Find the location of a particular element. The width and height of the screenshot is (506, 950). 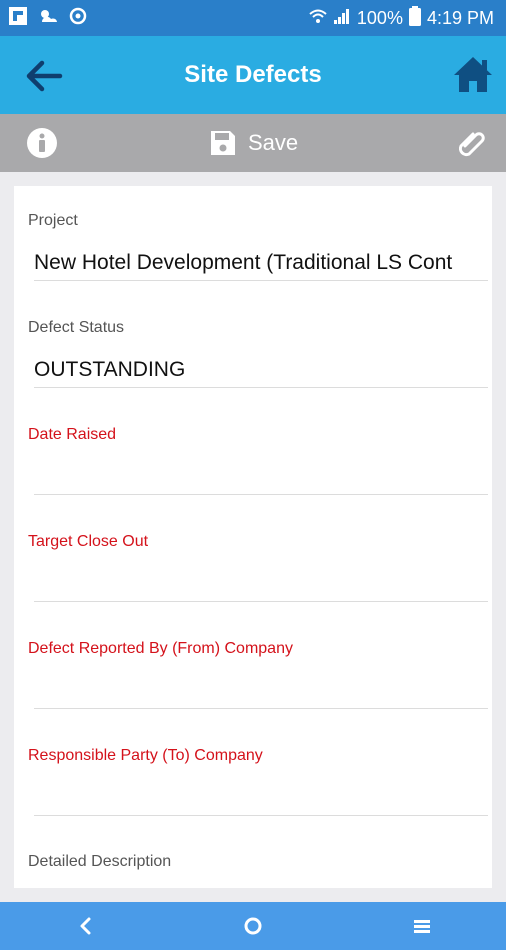

save-label: Save is located at coordinates (273, 142).